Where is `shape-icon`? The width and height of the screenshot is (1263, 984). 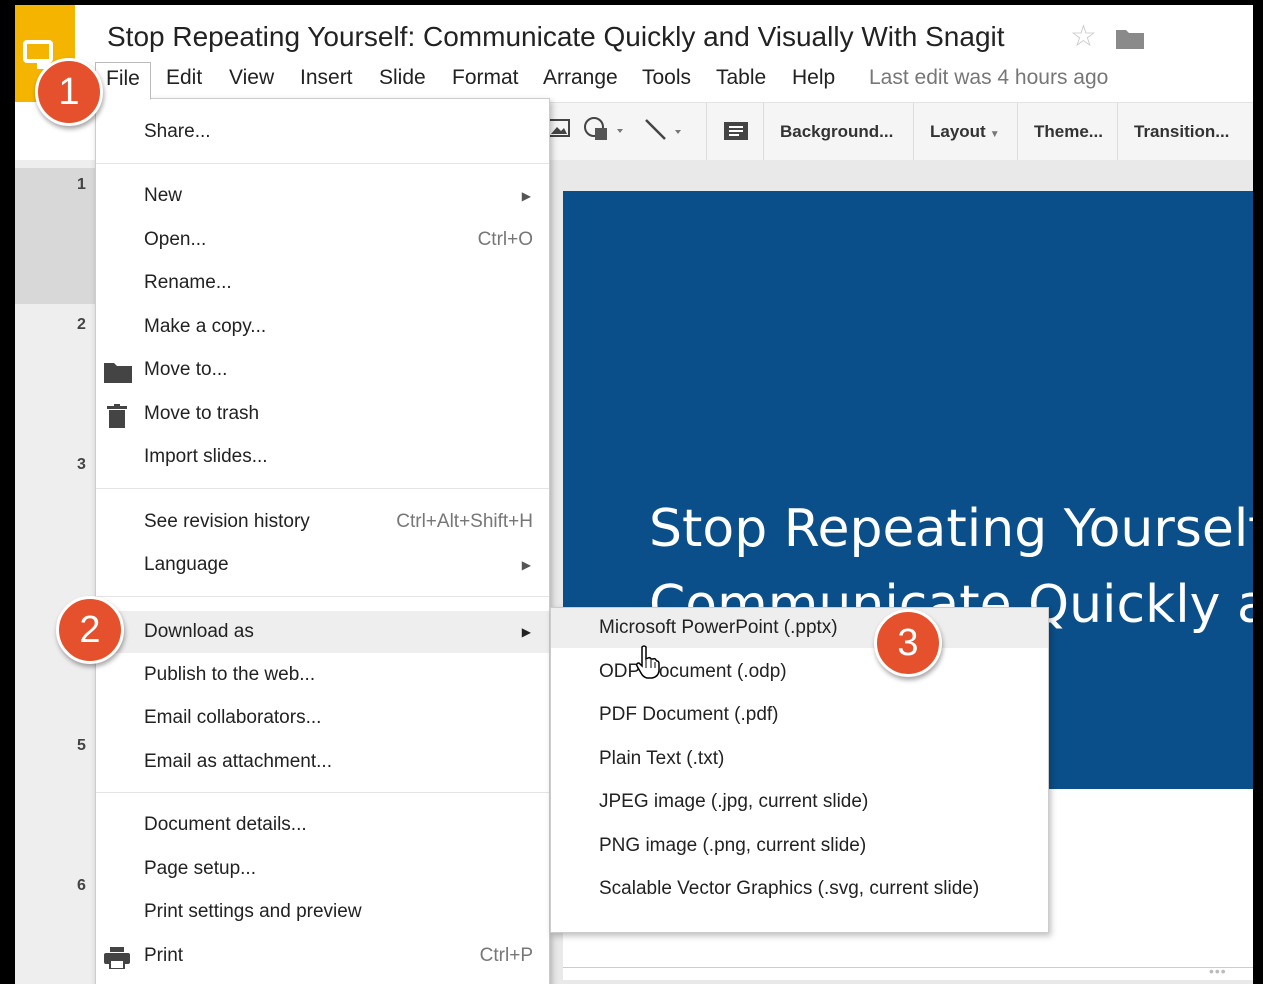 shape-icon is located at coordinates (605, 132).